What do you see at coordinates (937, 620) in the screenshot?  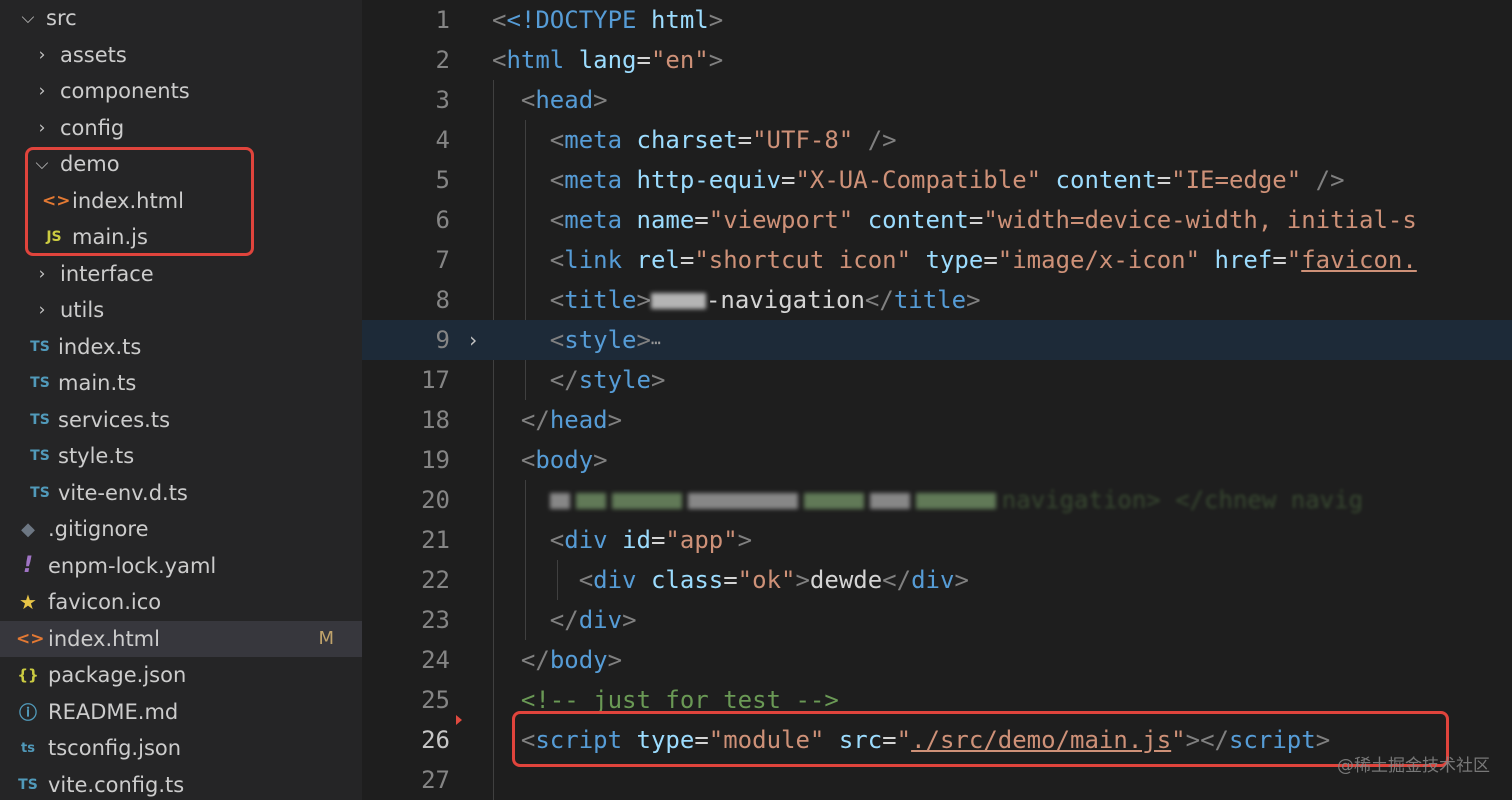 I see `code-line: 23 </div>` at bounding box center [937, 620].